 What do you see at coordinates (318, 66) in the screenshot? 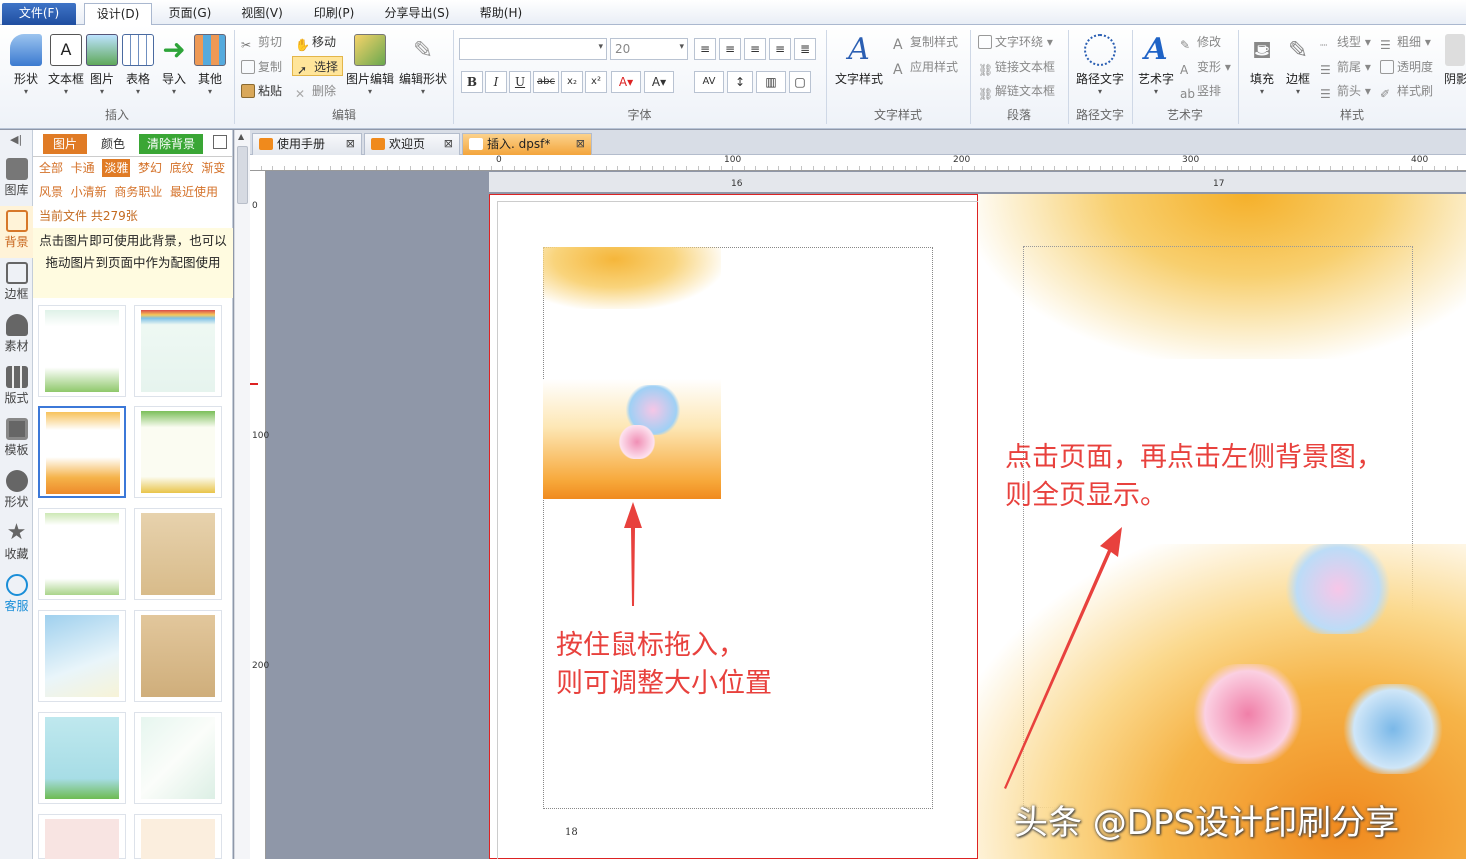
I see `select-button: ➚ 选择` at bounding box center [318, 66].